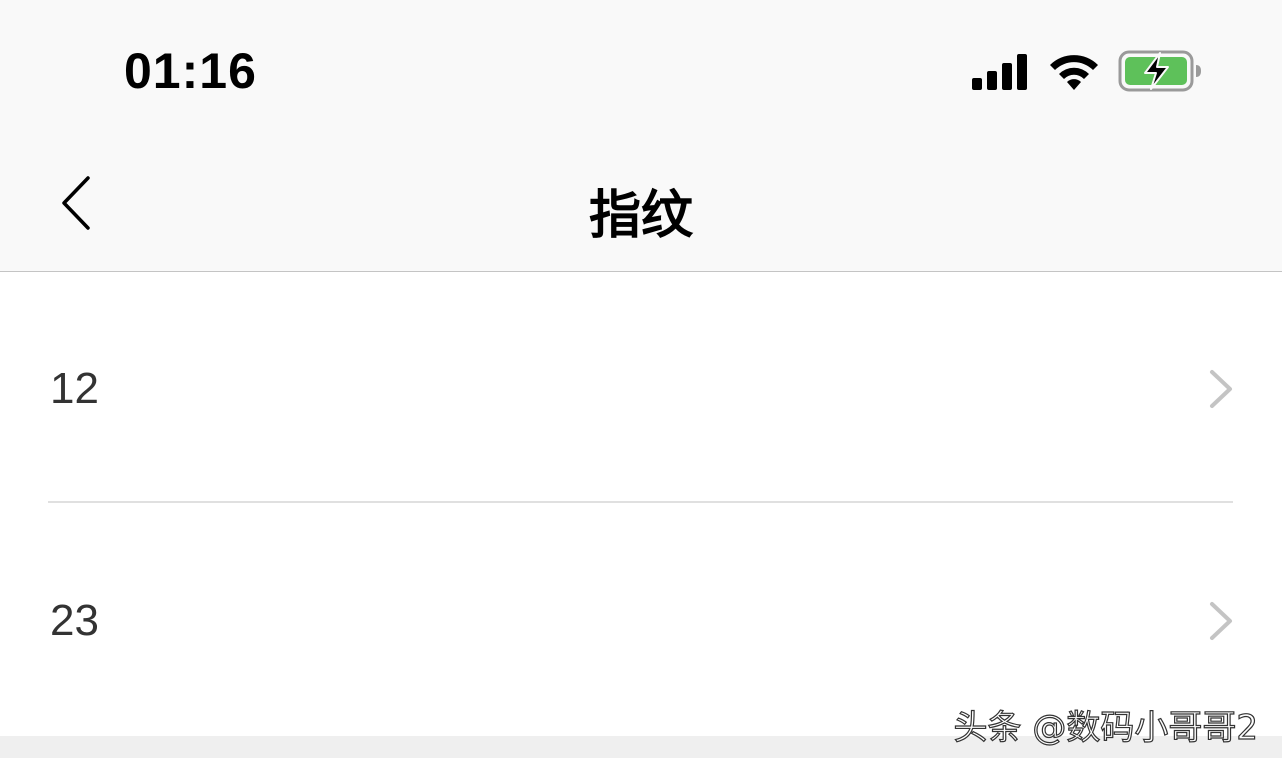  Describe the element at coordinates (1159, 71) in the screenshot. I see `battery-charging-icon` at that location.